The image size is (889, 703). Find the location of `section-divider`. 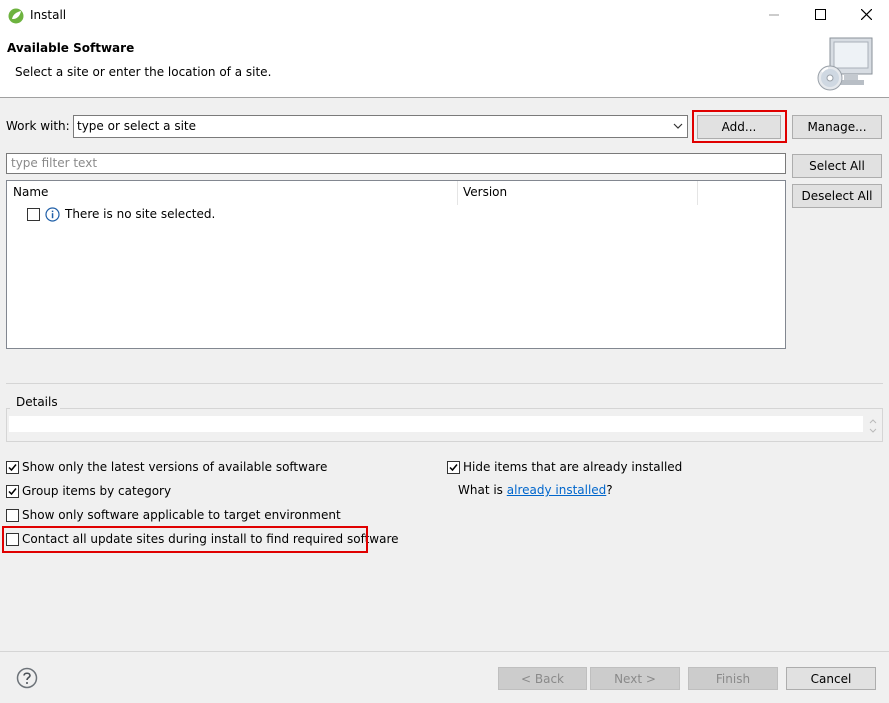

section-divider is located at coordinates (444, 383).